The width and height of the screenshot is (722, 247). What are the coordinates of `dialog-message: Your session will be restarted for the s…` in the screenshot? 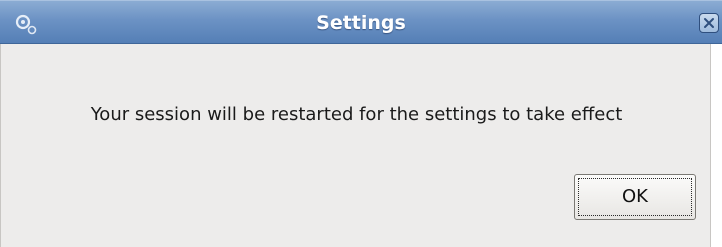 It's located at (356, 114).